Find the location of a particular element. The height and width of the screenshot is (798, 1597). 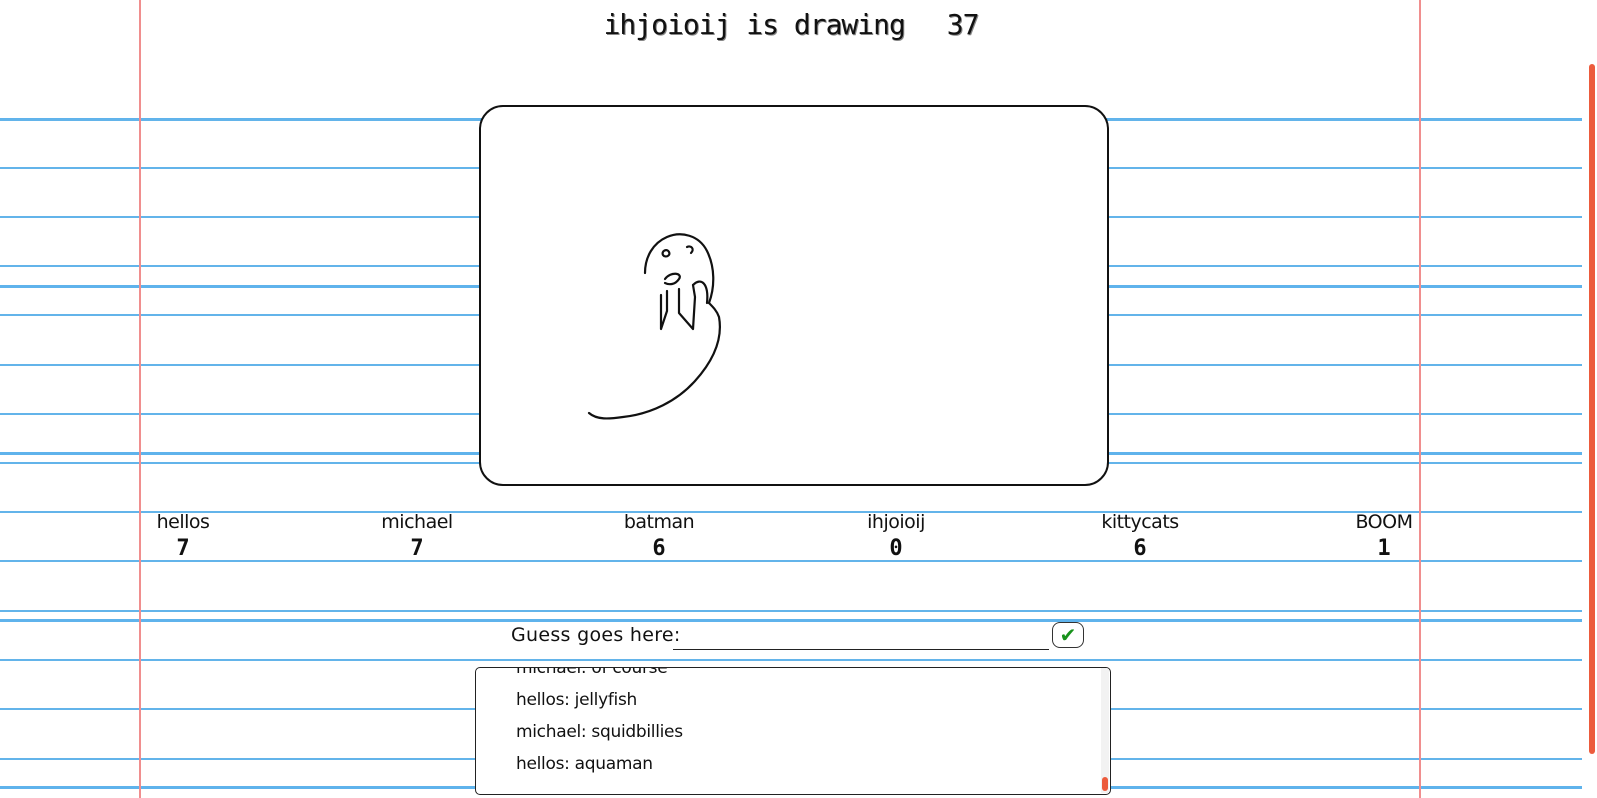

player-score: 1 is located at coordinates (1384, 548).